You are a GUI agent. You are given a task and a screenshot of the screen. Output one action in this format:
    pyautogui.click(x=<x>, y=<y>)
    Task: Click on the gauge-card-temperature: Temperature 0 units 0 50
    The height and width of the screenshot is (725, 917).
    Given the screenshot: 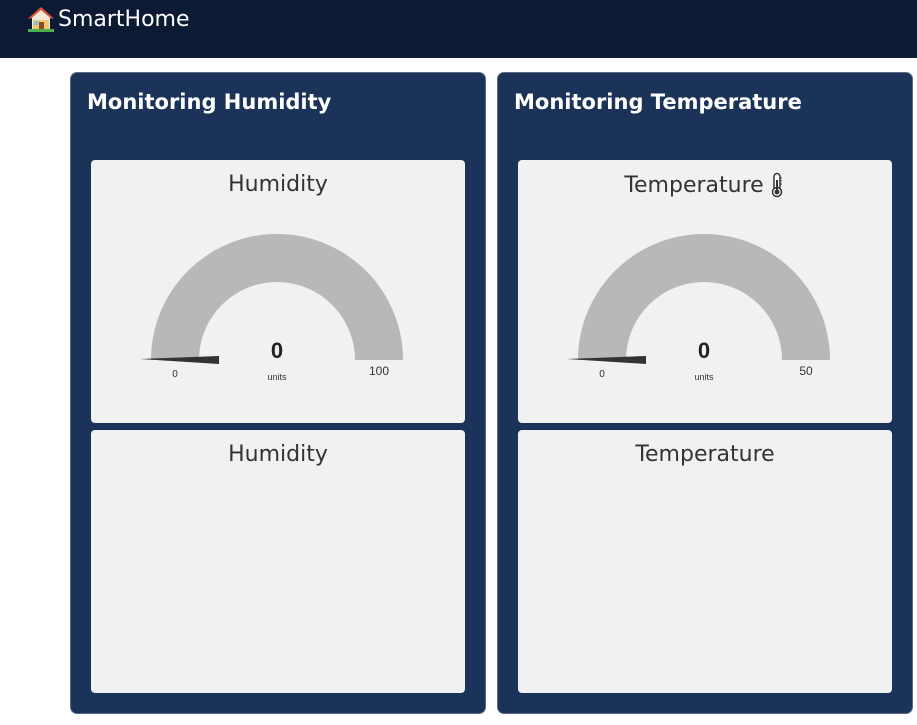 What is the action you would take?
    pyautogui.click(x=705, y=291)
    